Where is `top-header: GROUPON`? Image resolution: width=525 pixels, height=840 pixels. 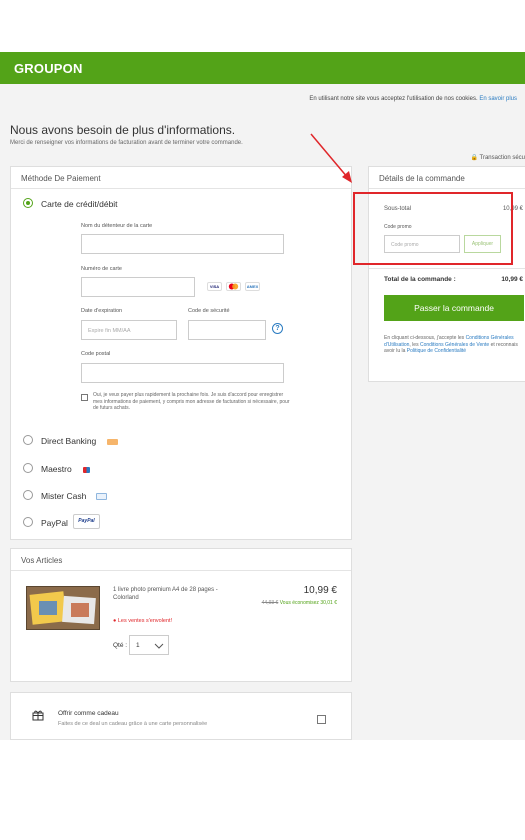 top-header: GROUPON is located at coordinates (262, 68).